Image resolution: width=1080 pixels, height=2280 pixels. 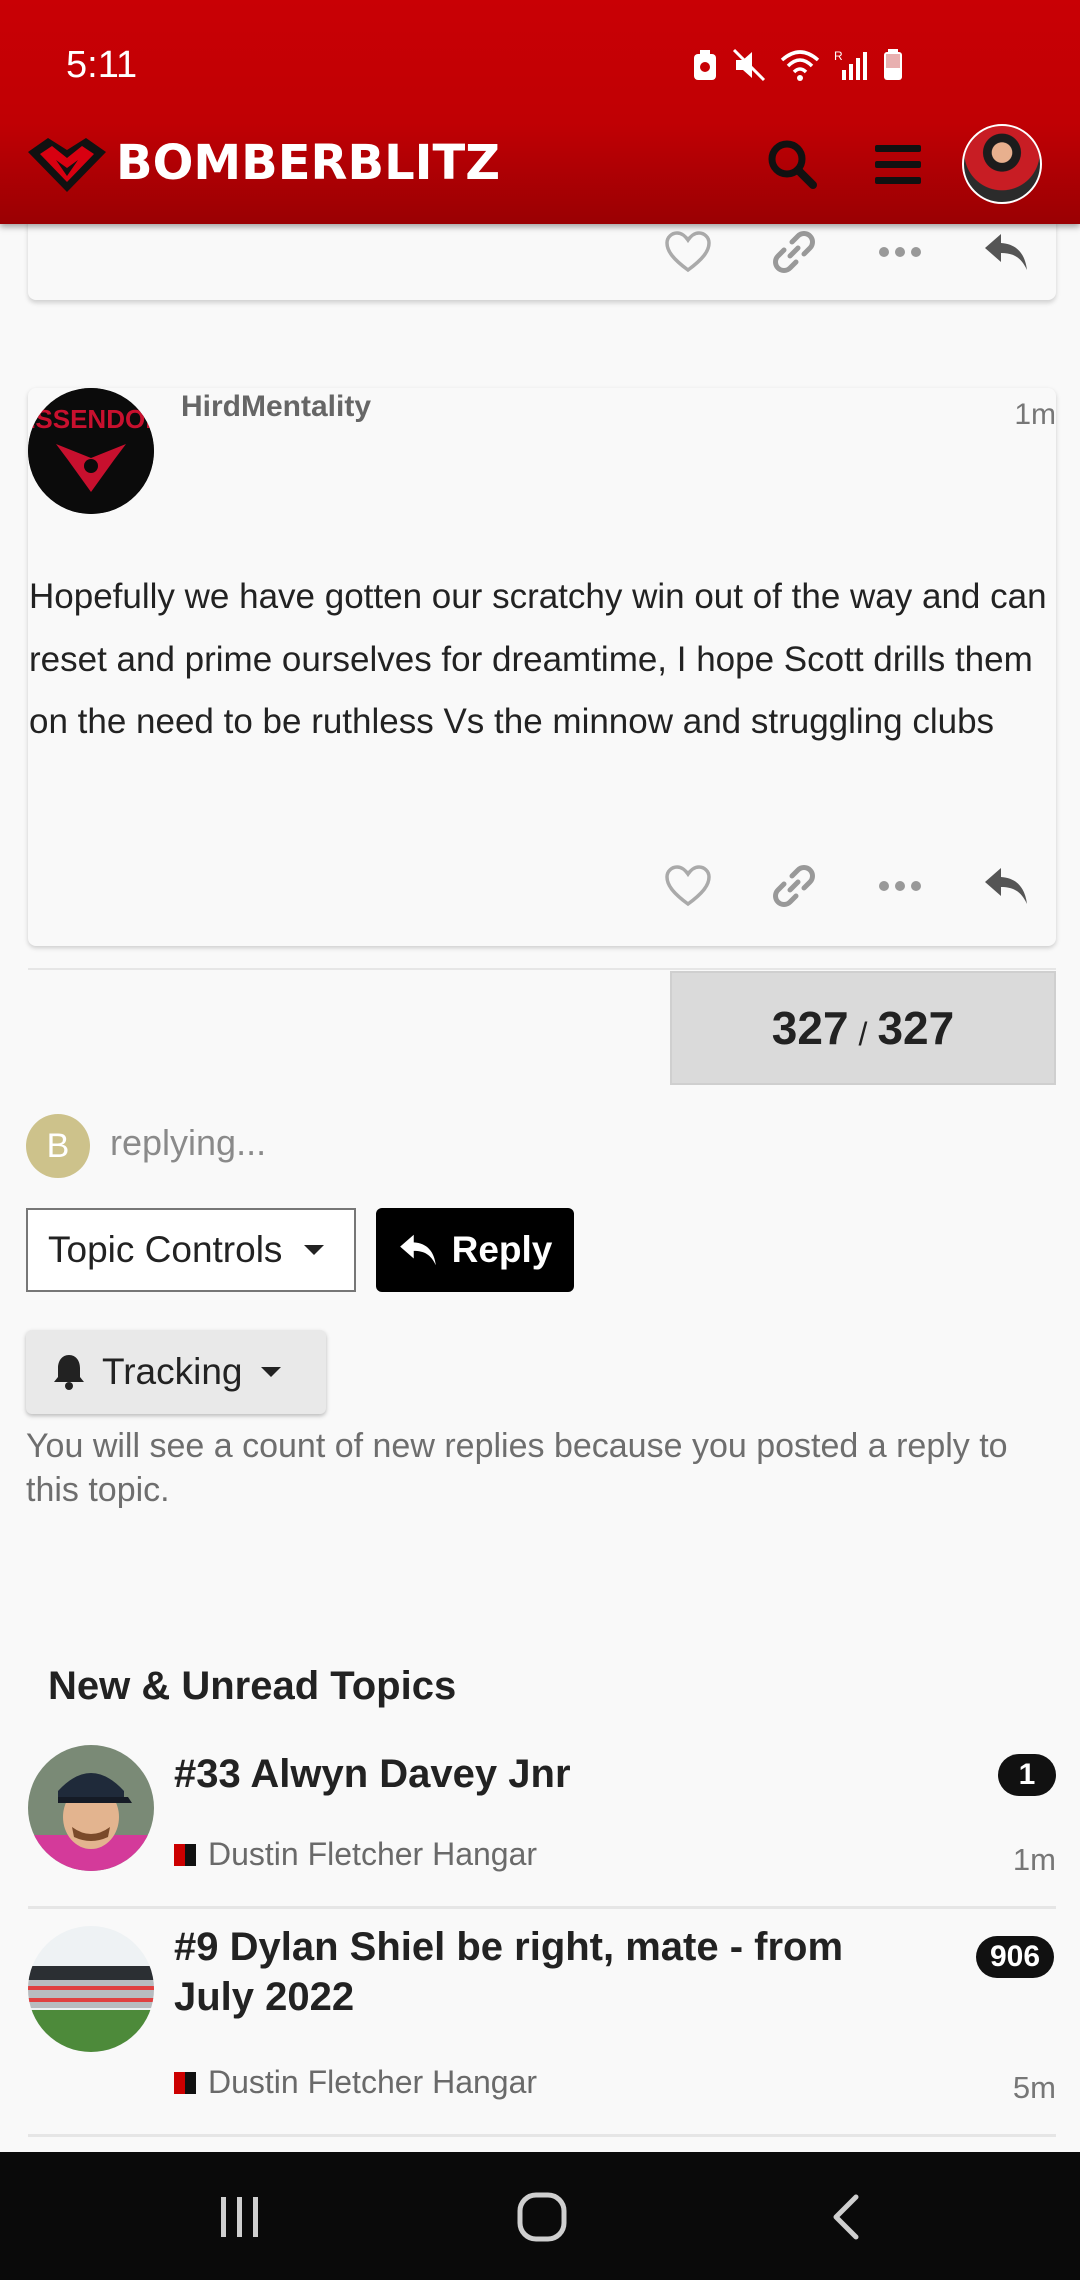 I want to click on stadium-photo-icon, so click(x=91, y=1989).